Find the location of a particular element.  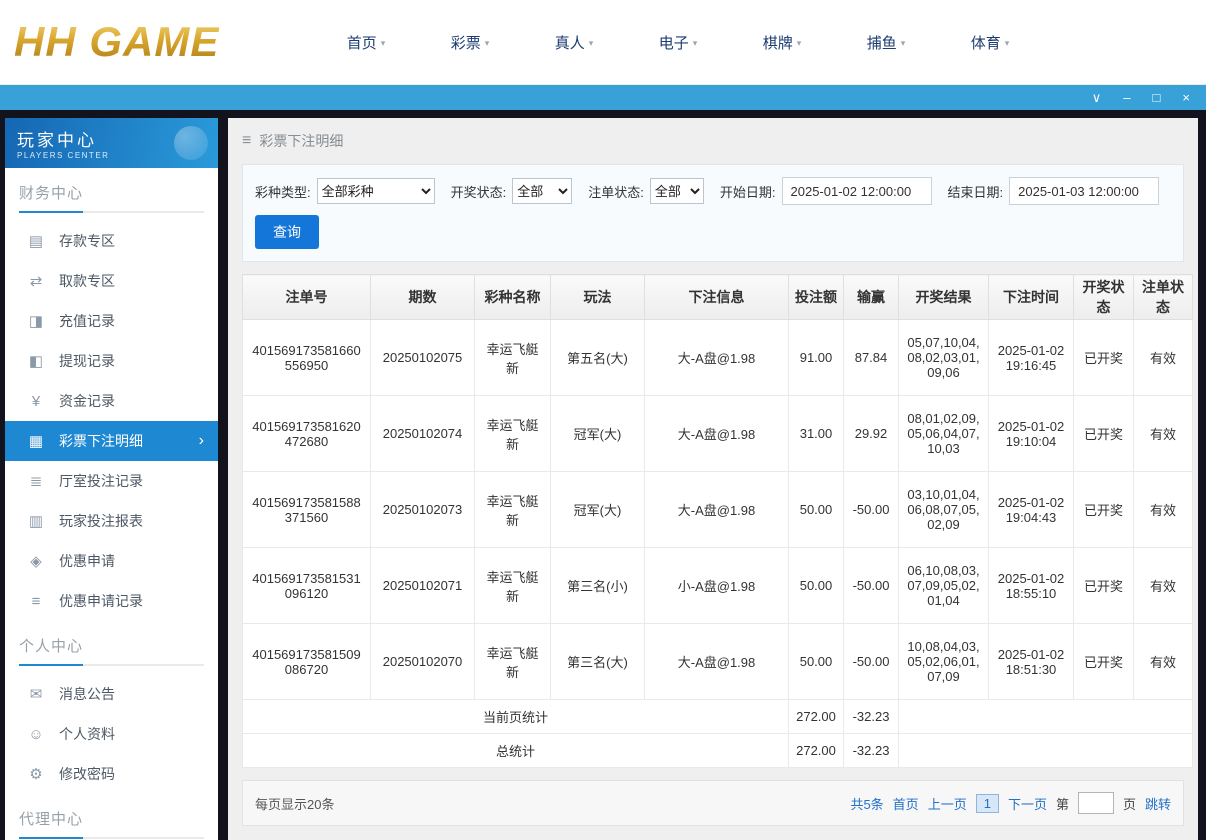

sidebar-item-lottery-bet-detail: ▦ 彩票下注明细 › is located at coordinates (111, 441).